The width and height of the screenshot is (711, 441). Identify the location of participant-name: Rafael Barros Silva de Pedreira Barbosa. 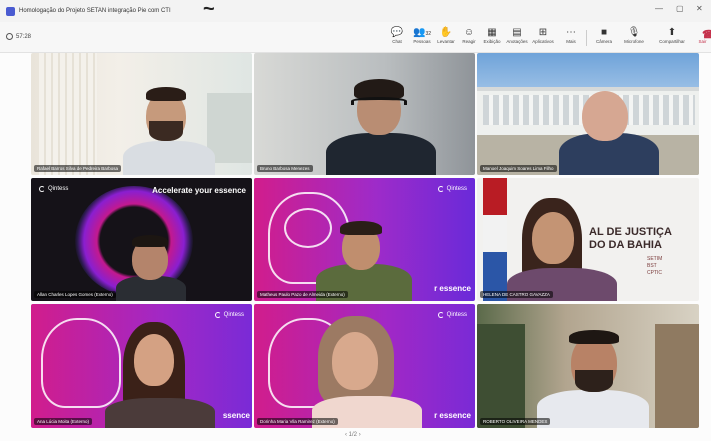
(78, 168).